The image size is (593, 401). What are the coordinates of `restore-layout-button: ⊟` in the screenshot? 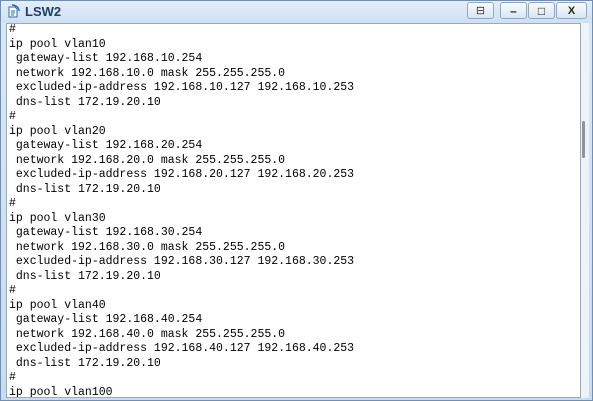 It's located at (480, 10).